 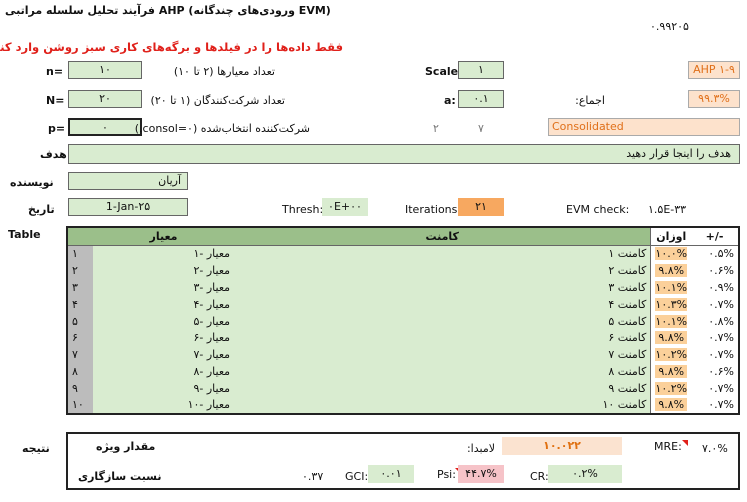 I want to click on row-index: ۲, so click(x=80, y=270).